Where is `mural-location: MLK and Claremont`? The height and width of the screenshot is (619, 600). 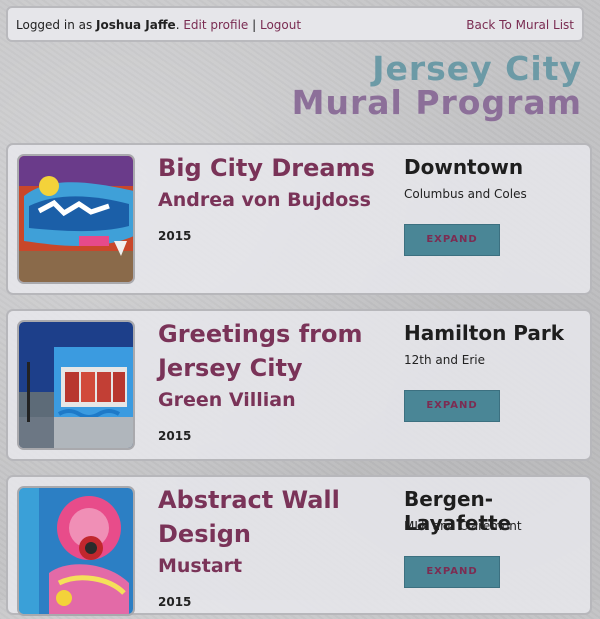 mural-location: MLK and Claremont is located at coordinates (463, 526).